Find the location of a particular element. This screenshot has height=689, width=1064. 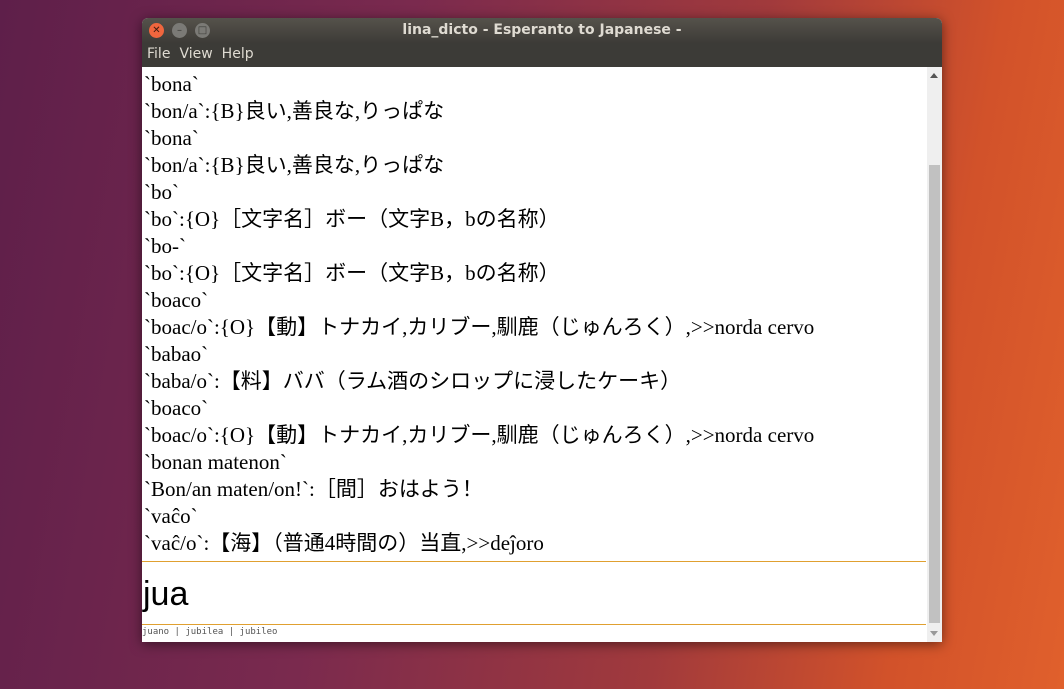

result-line: `baba/o`:【料】ババ（ラム酒のシロップに浸したケーキ） is located at coordinates (413, 381).